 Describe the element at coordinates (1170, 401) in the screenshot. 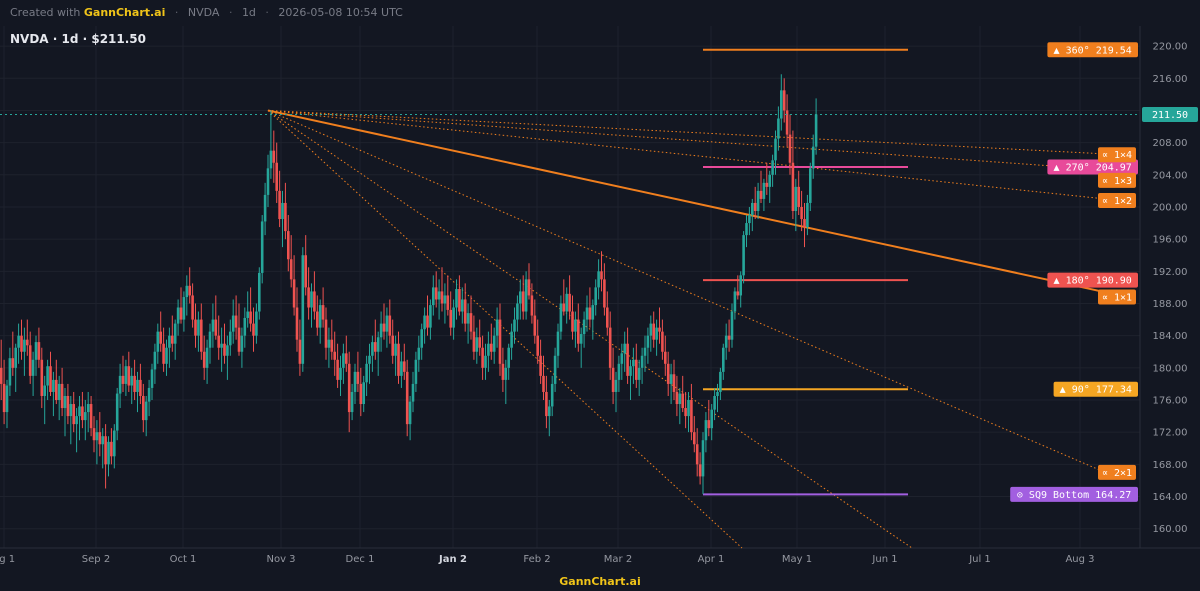

I see `y-tick-label: 176.00` at that location.